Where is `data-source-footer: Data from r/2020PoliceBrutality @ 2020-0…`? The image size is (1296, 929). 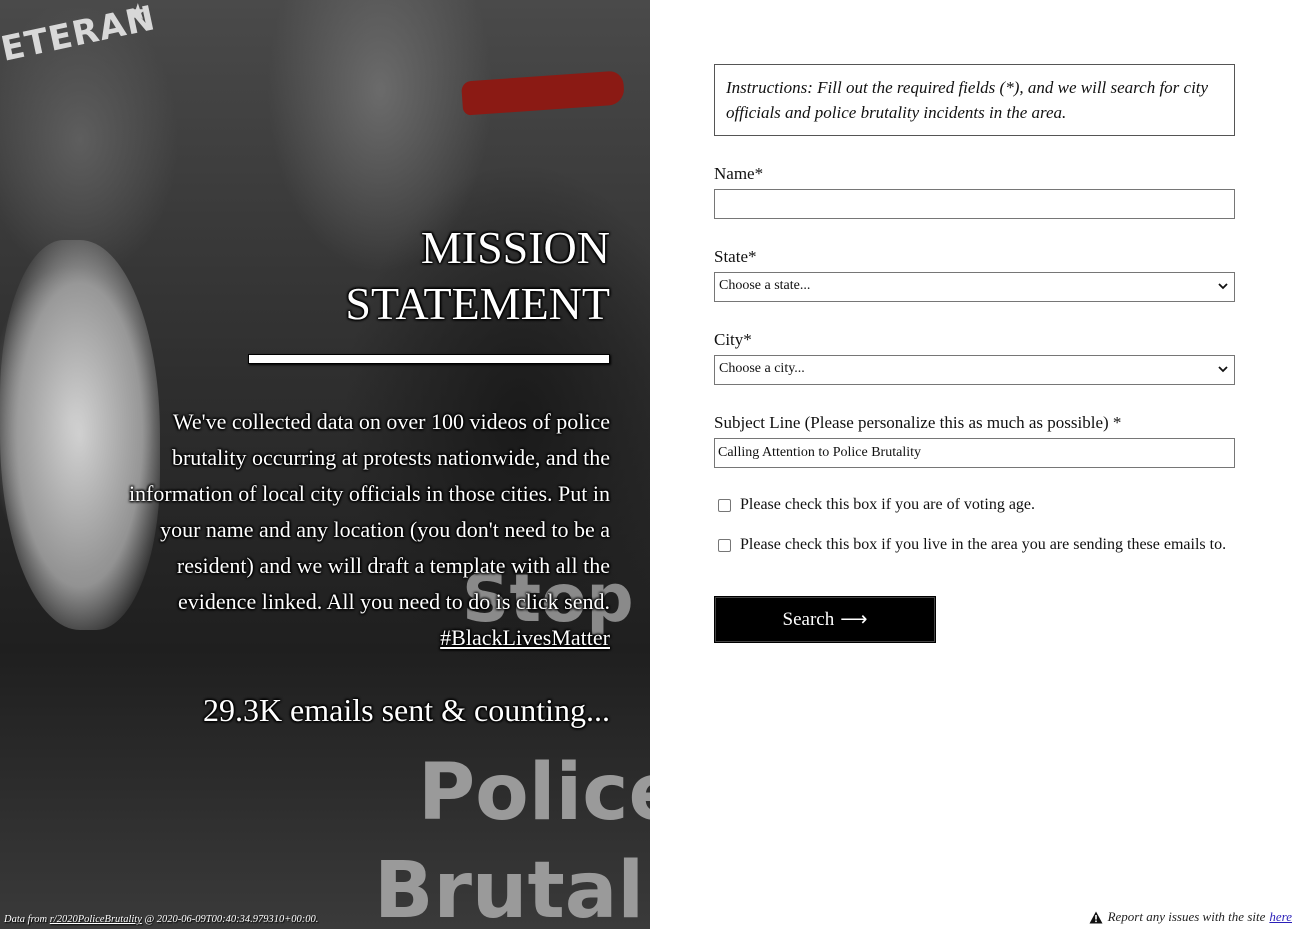 data-source-footer: Data from r/2020PoliceBrutality @ 2020-0… is located at coordinates (161, 919).